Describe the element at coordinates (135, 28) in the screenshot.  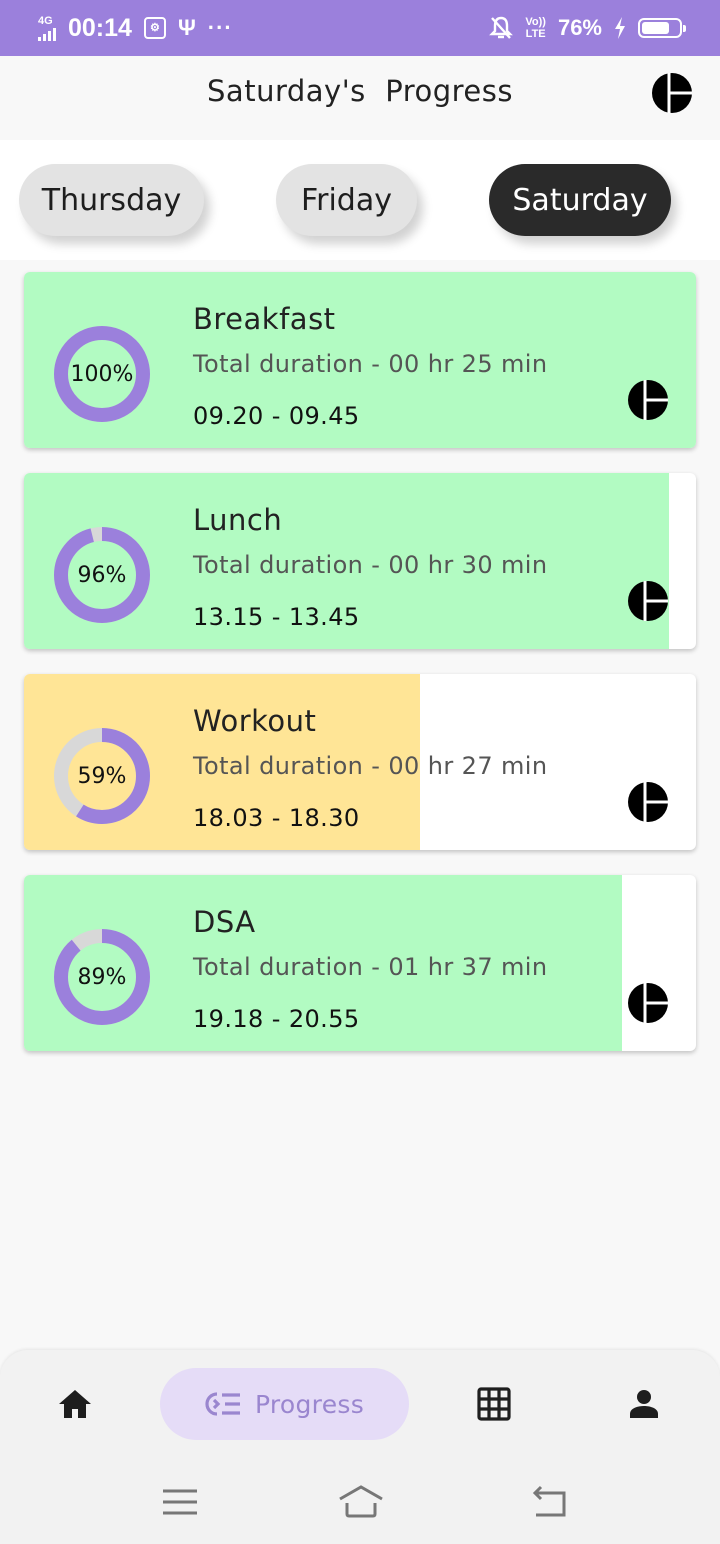
I see `status-left: 4G 00:14 ⚙ Ψ ···` at that location.